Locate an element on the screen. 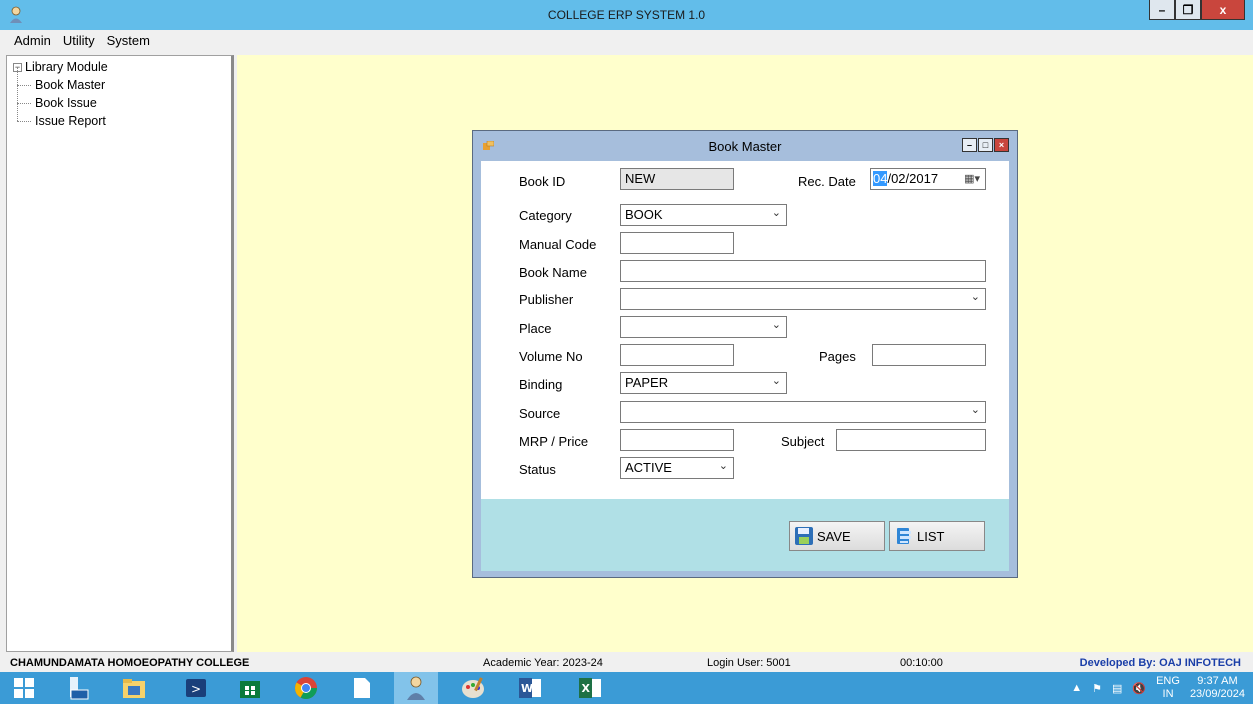 The height and width of the screenshot is (704, 1253). language-indicator: ENG IN is located at coordinates (1168, 688).